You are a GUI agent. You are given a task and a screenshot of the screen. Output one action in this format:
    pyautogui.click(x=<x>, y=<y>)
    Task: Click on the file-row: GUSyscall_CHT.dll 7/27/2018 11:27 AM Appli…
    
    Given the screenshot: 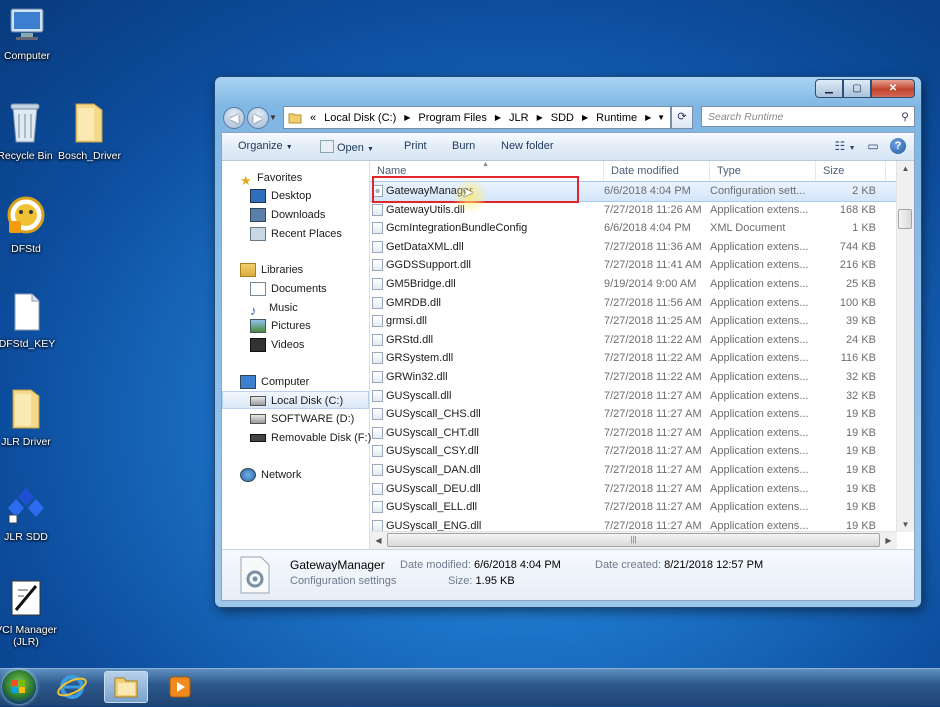 What is the action you would take?
    pyautogui.click(x=633, y=433)
    